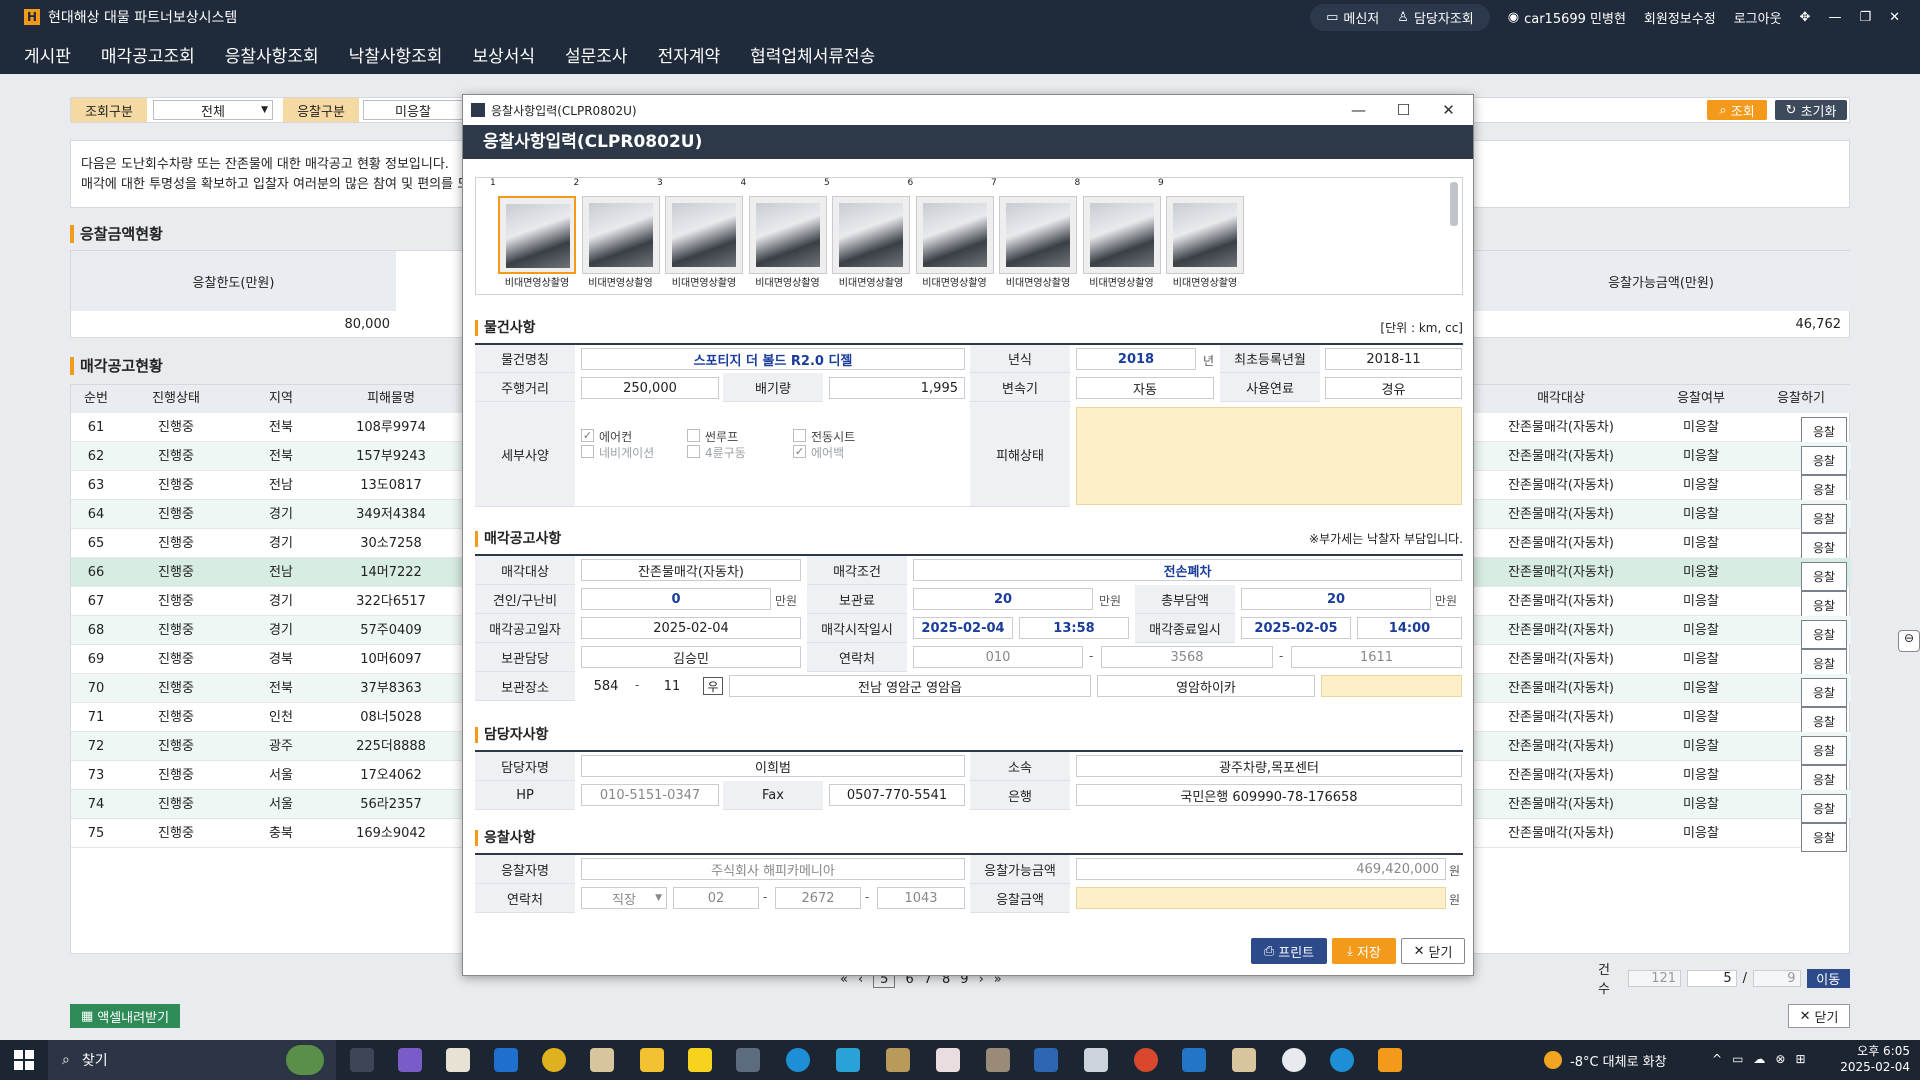  I want to click on chat-icon: ▭, so click(1737, 1059).